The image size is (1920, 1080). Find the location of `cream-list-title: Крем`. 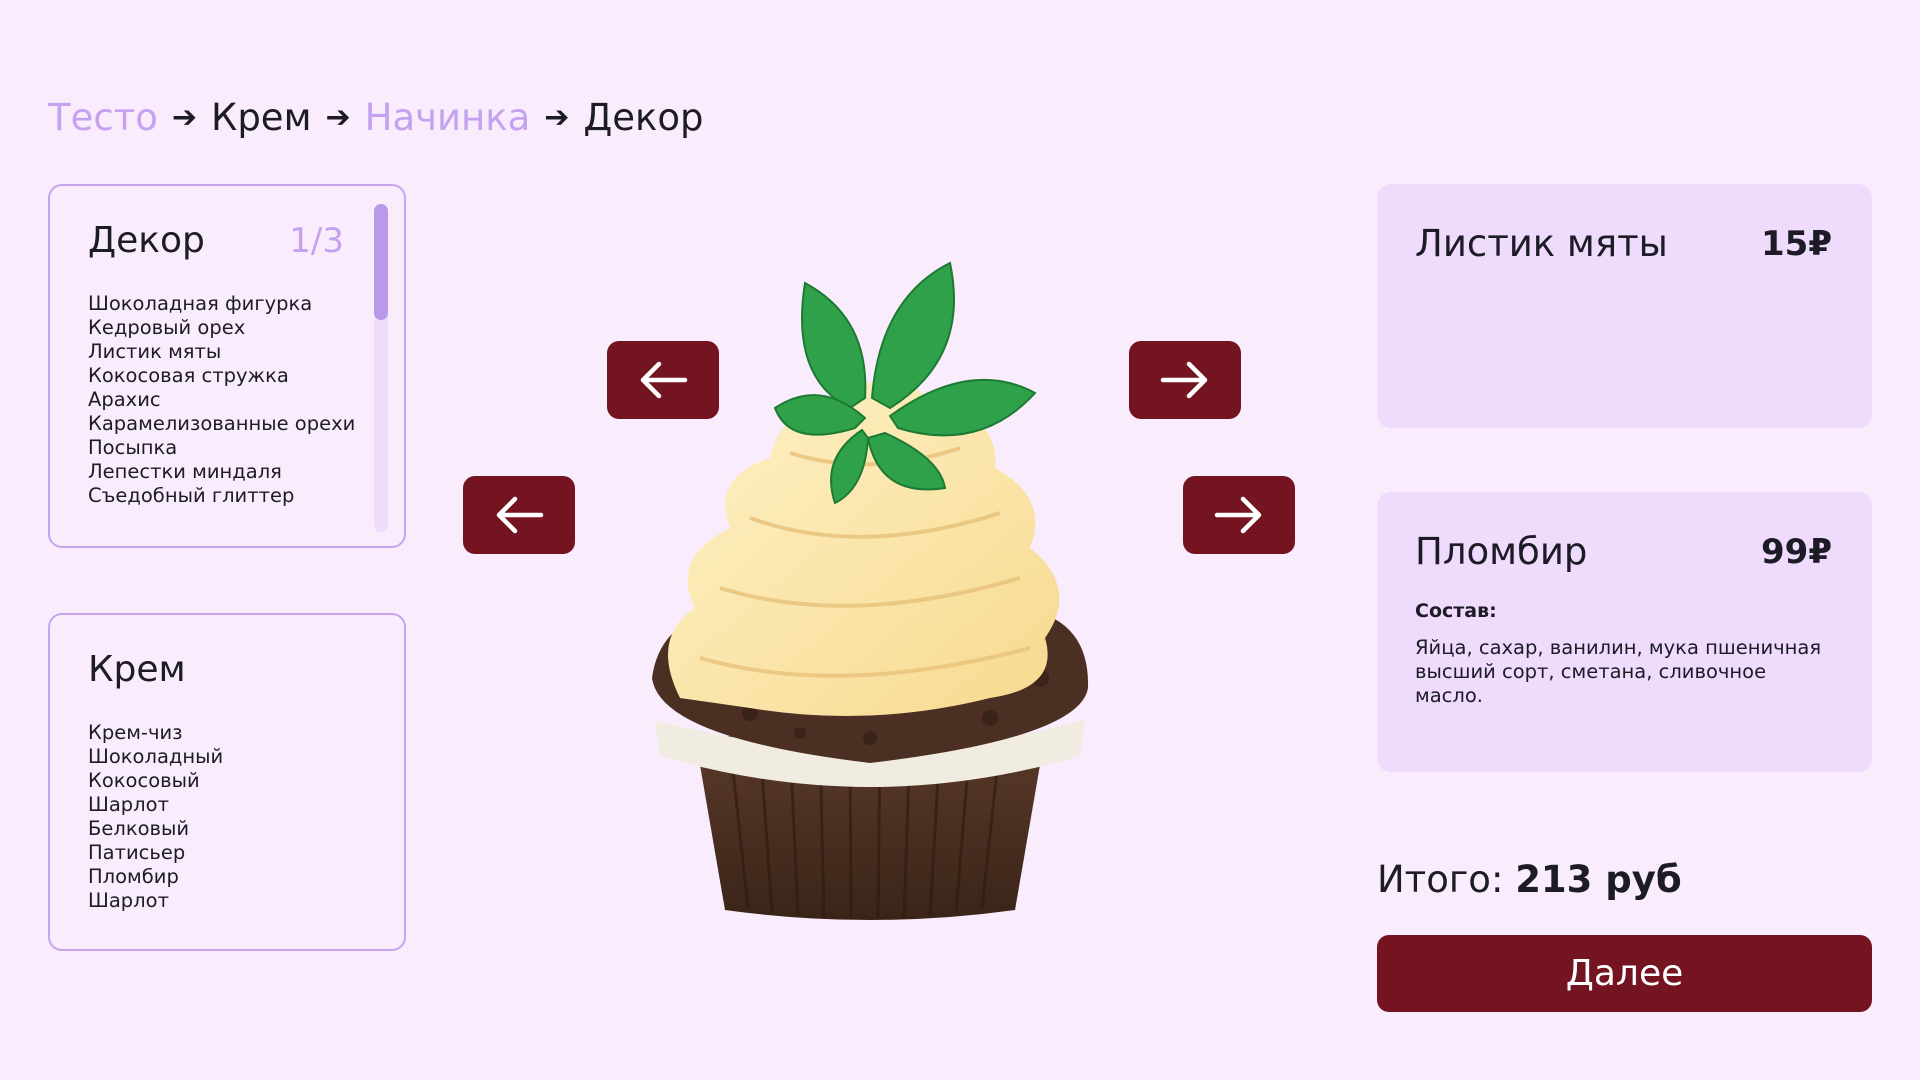

cream-list-title: Крем is located at coordinates (137, 669).